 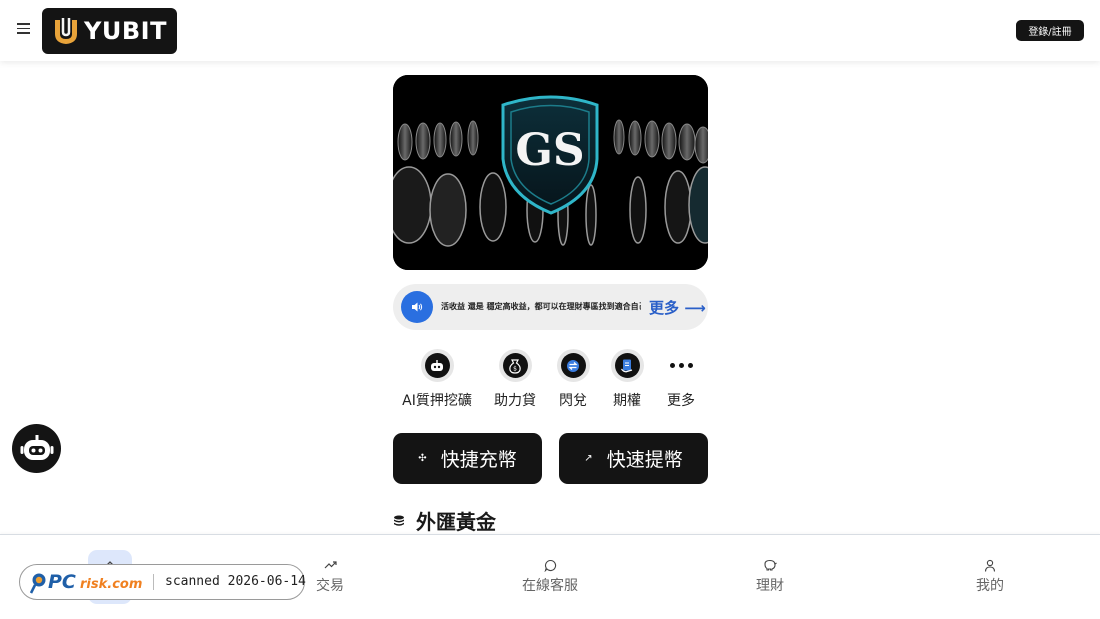 What do you see at coordinates (627, 379) in the screenshot?
I see `quick-item-options: 期權` at bounding box center [627, 379].